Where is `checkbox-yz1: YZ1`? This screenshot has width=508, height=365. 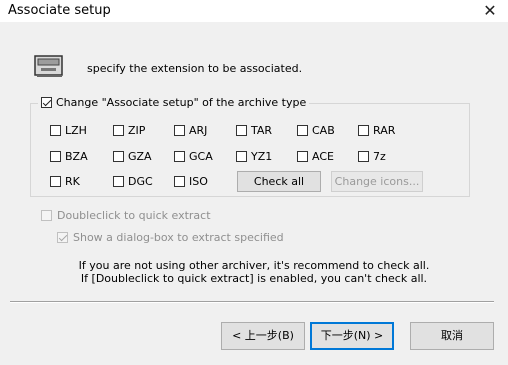
checkbox-yz1: YZ1 is located at coordinates (254, 156).